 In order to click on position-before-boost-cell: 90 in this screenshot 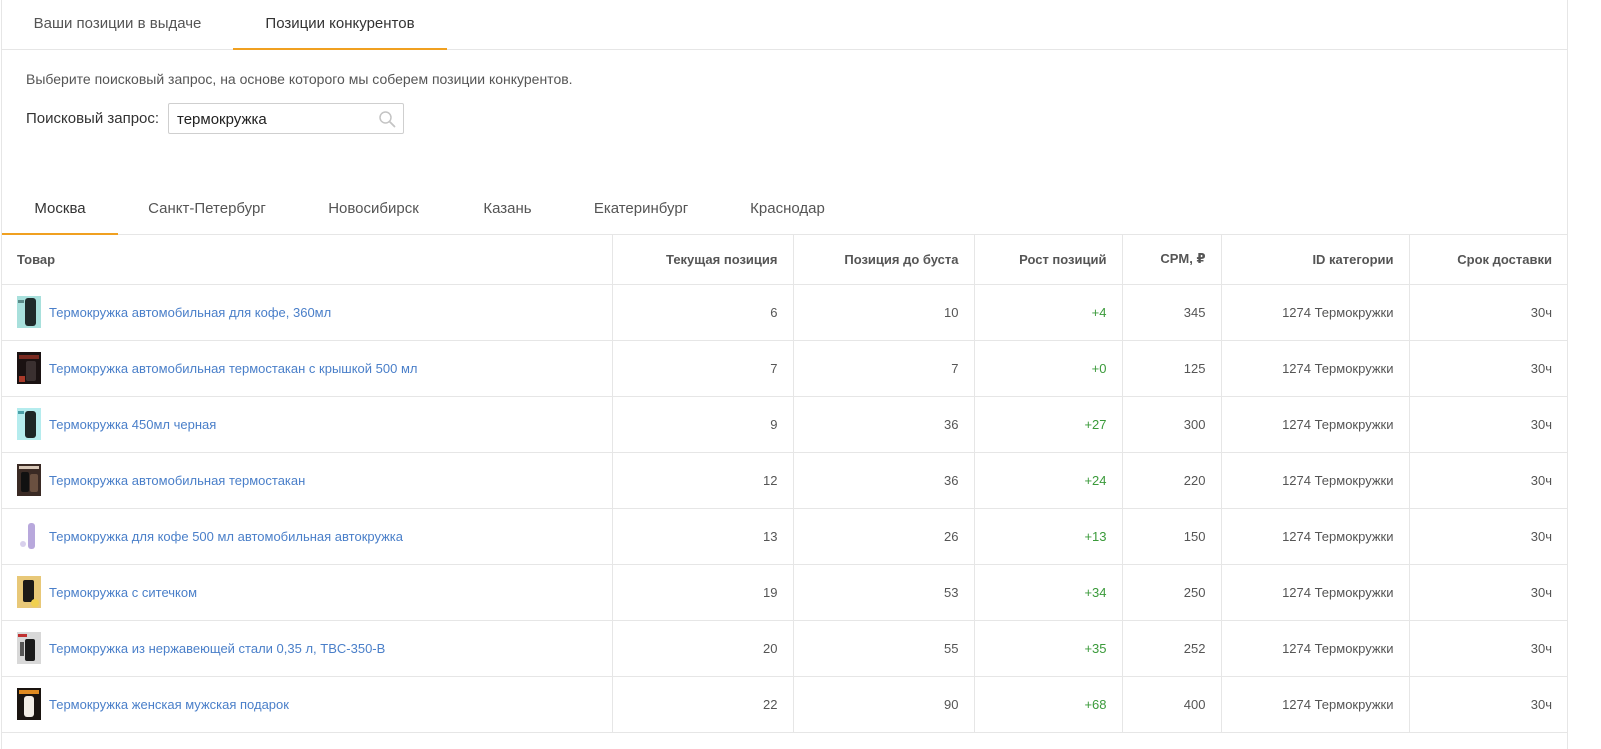, I will do `click(884, 704)`.